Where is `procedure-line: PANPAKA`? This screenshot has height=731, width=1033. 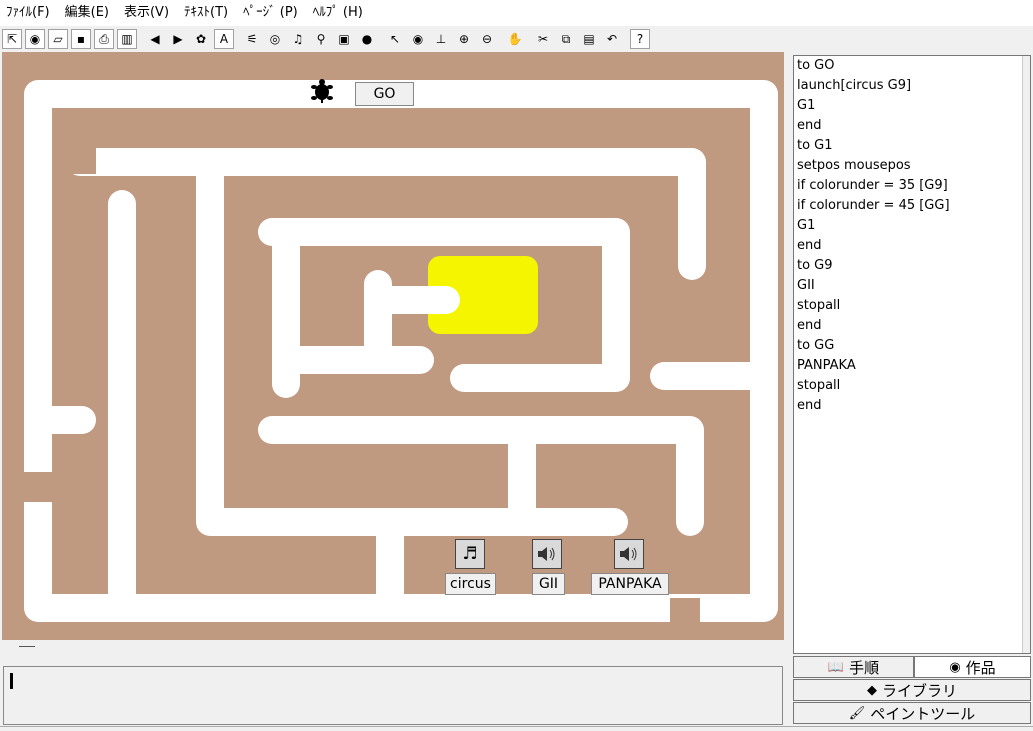
procedure-line: PANPAKA is located at coordinates (912, 366).